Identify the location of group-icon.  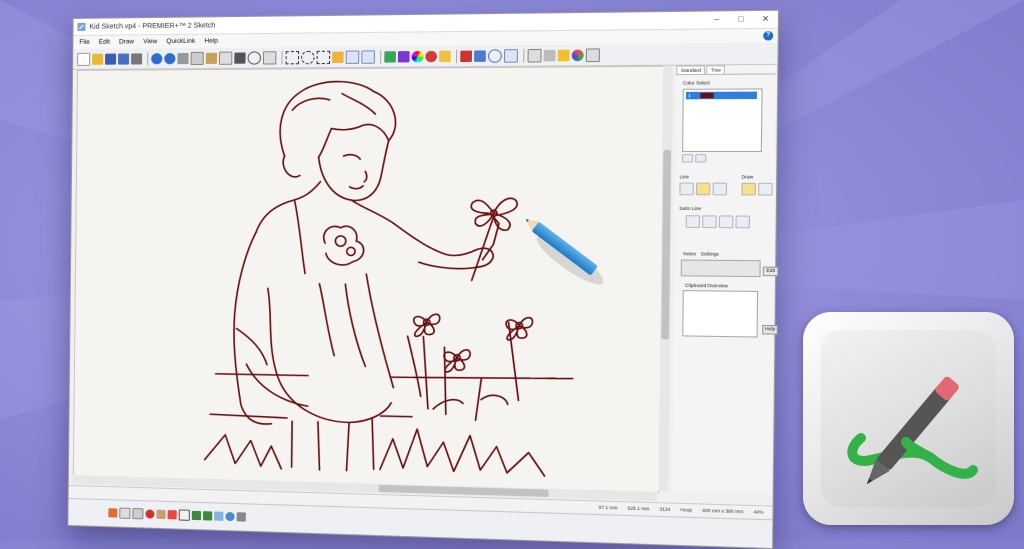
(338, 56).